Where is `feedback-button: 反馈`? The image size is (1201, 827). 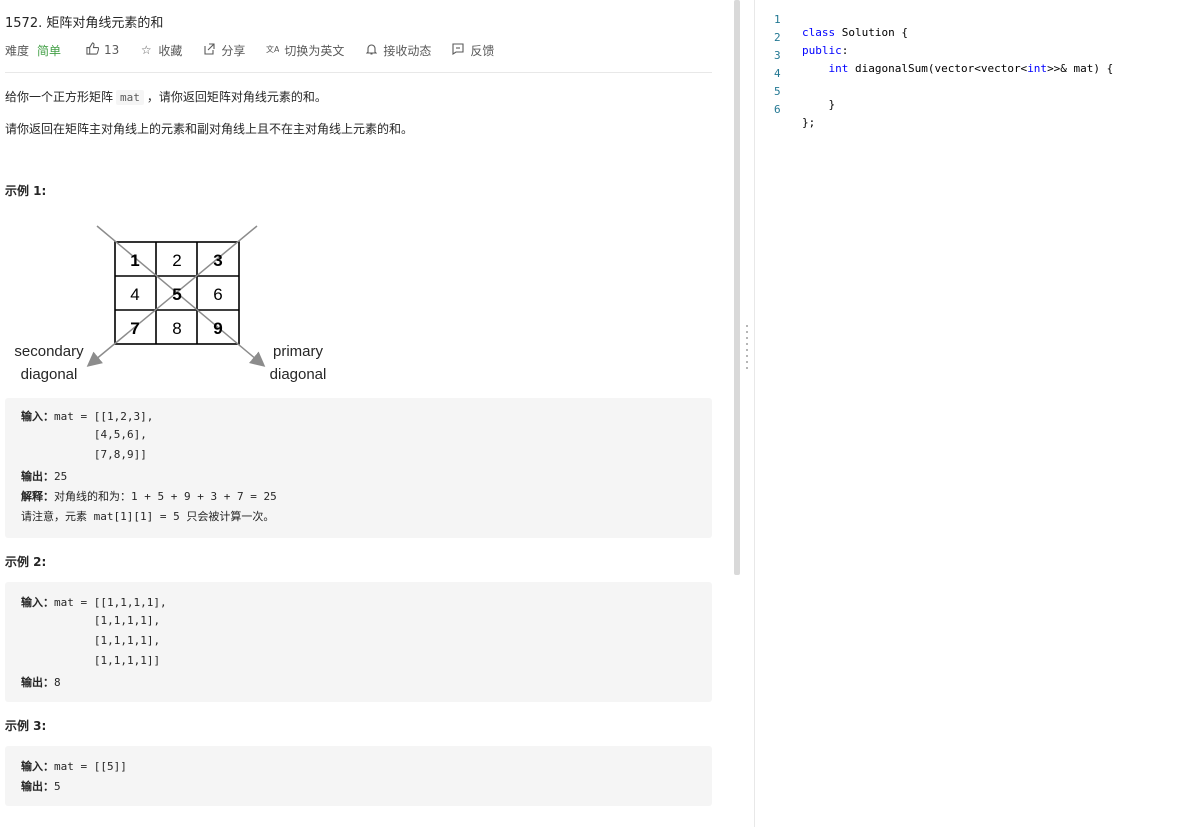
feedback-button: 反馈 is located at coordinates (472, 50).